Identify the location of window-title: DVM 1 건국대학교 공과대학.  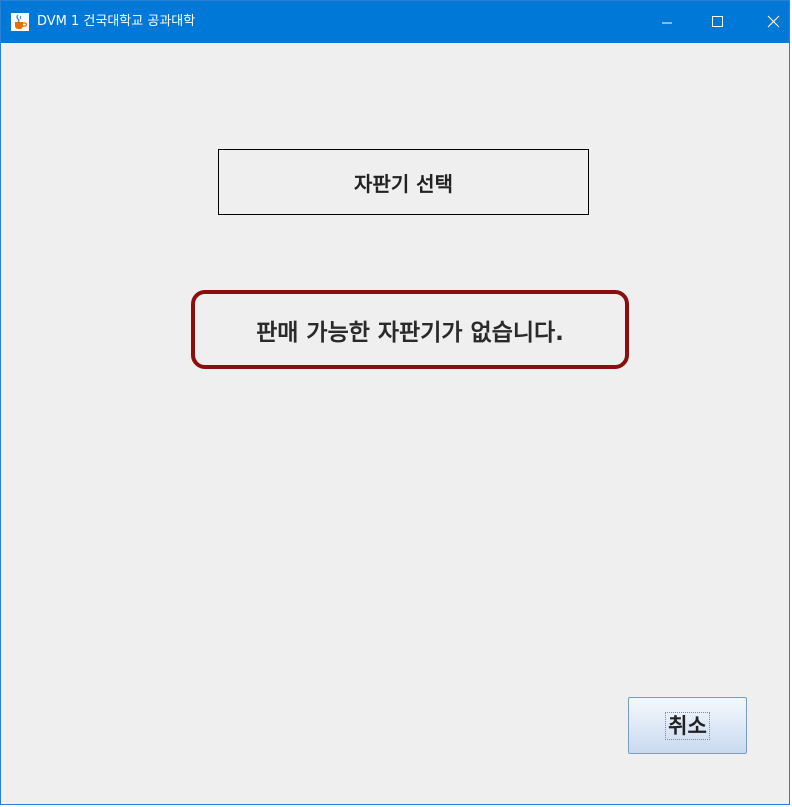
(116, 21).